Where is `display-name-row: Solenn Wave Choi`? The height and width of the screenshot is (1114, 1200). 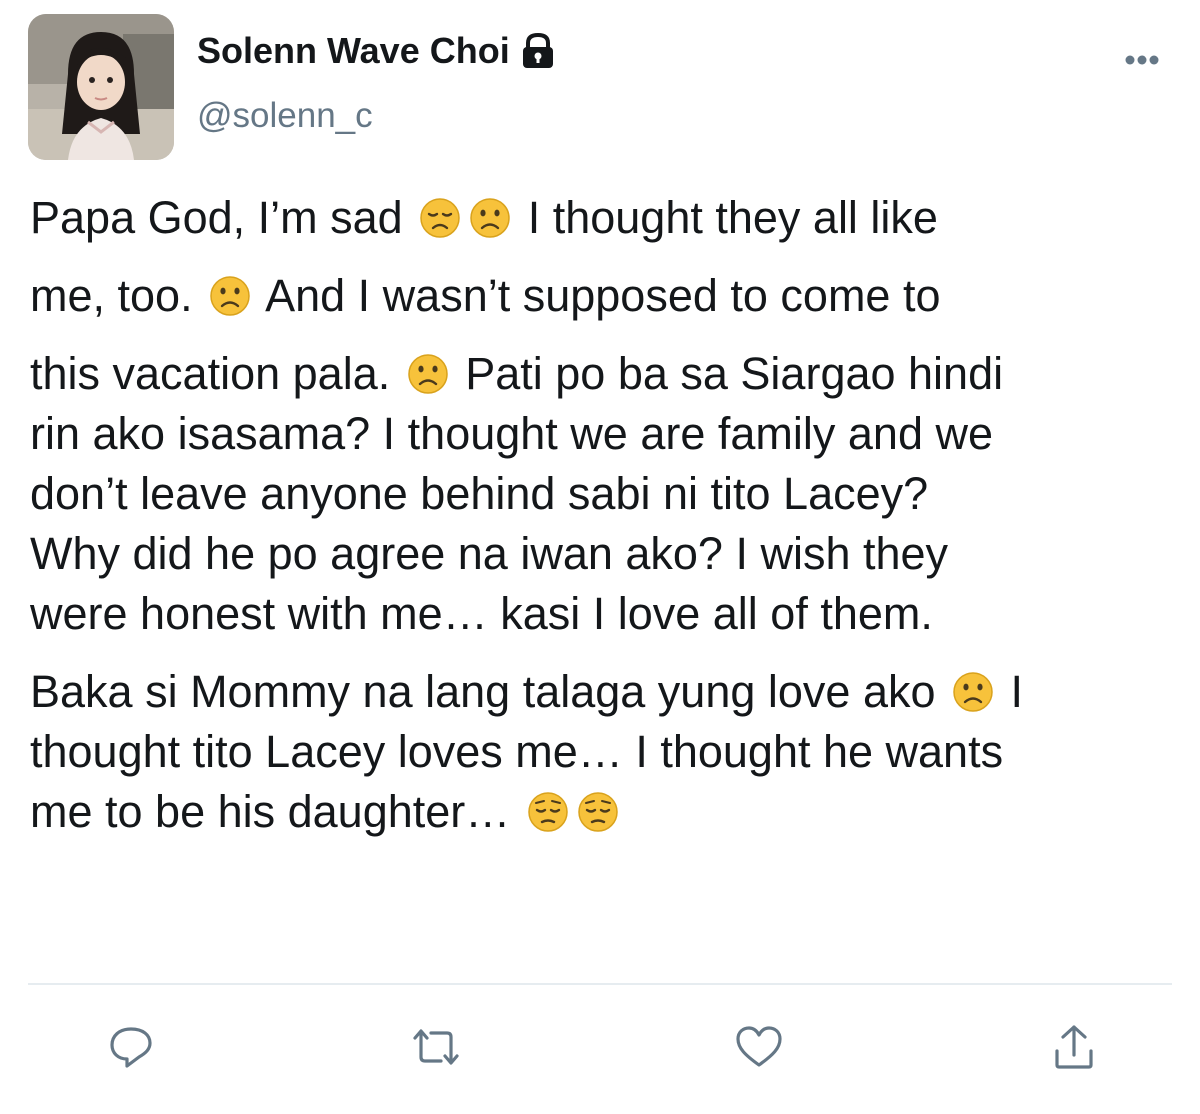
display-name-row: Solenn Wave Choi is located at coordinates (377, 51).